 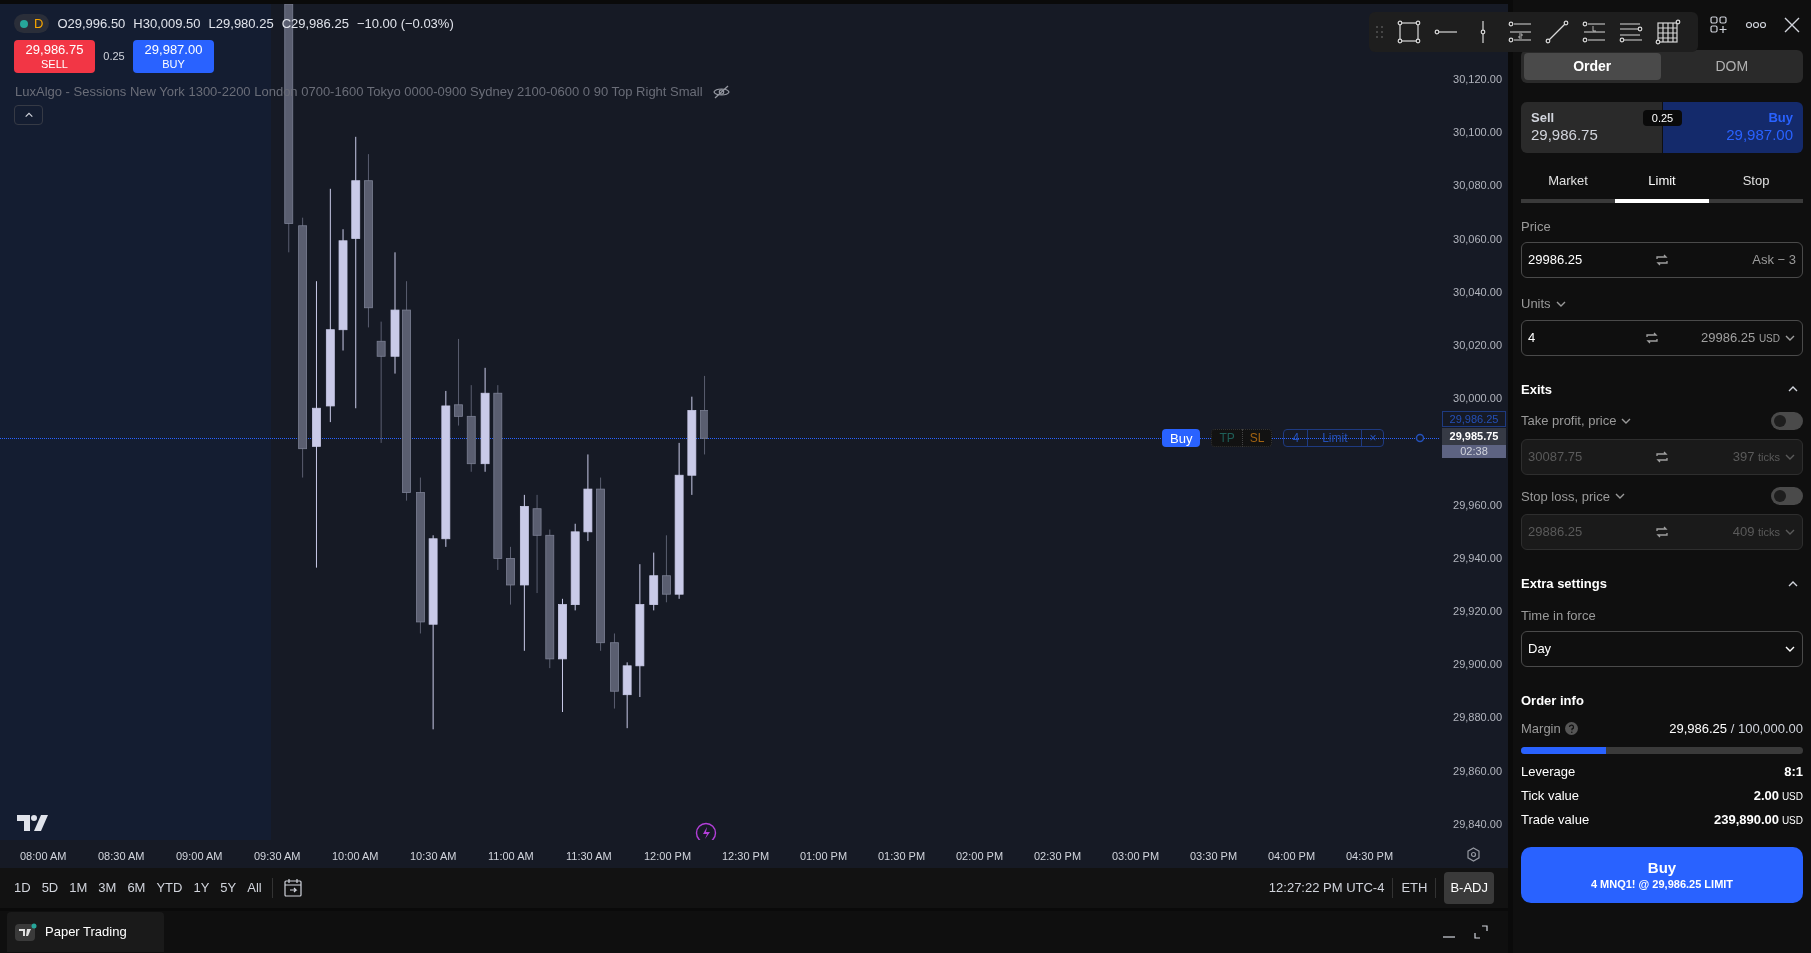 What do you see at coordinates (1380, 32) in the screenshot?
I see `grip-icon` at bounding box center [1380, 32].